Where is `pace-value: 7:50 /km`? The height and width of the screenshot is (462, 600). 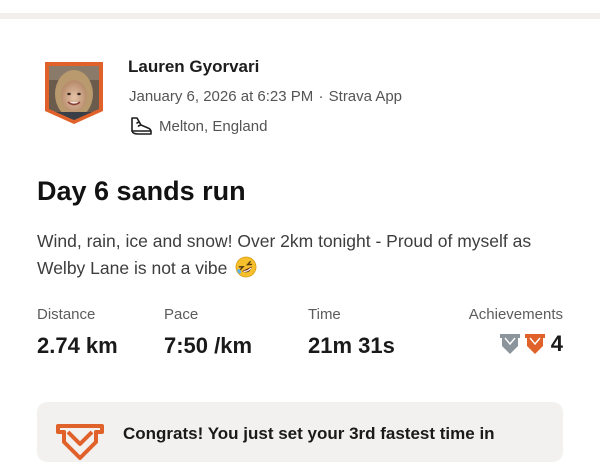 pace-value: 7:50 /km is located at coordinates (208, 345).